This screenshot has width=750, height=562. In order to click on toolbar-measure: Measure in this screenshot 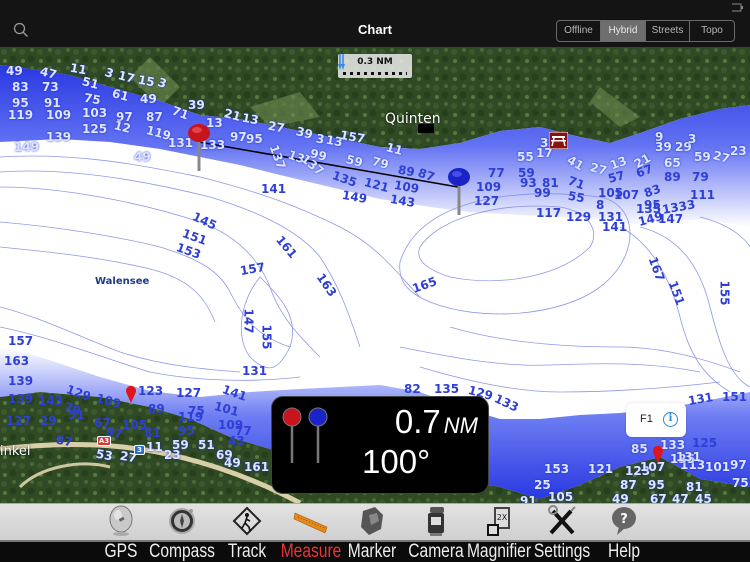, I will do `click(311, 532)`.